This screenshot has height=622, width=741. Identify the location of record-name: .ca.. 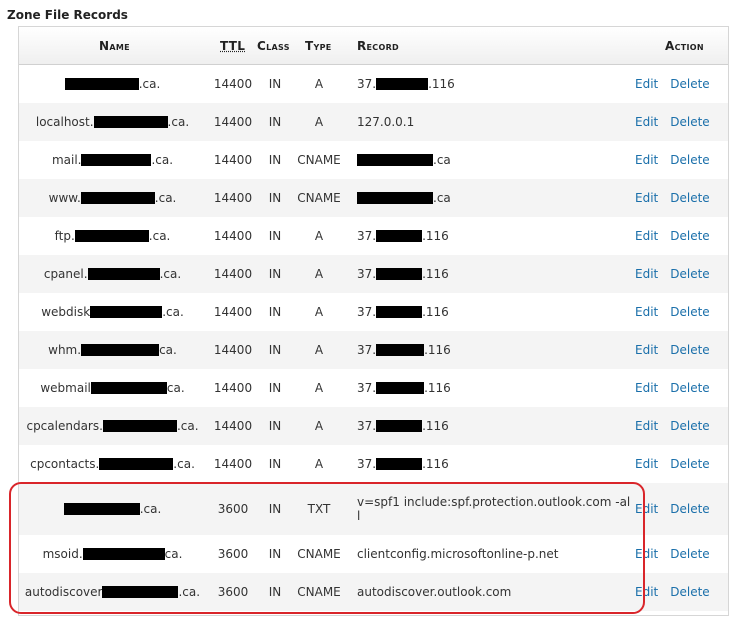
(112, 509).